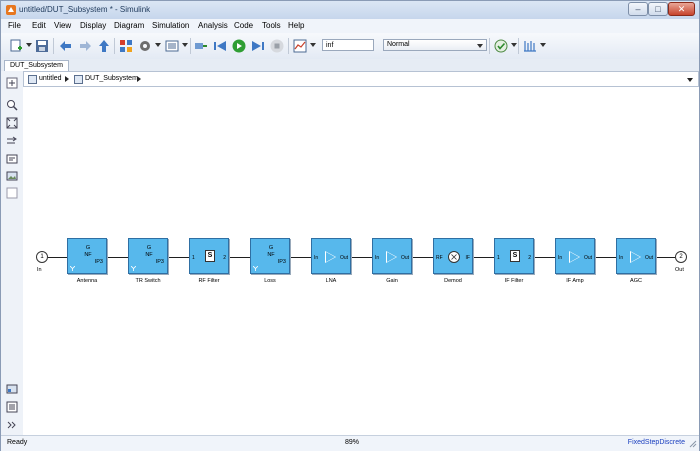  Describe the element at coordinates (172, 46) in the screenshot. I see `explorer-icon` at that location.